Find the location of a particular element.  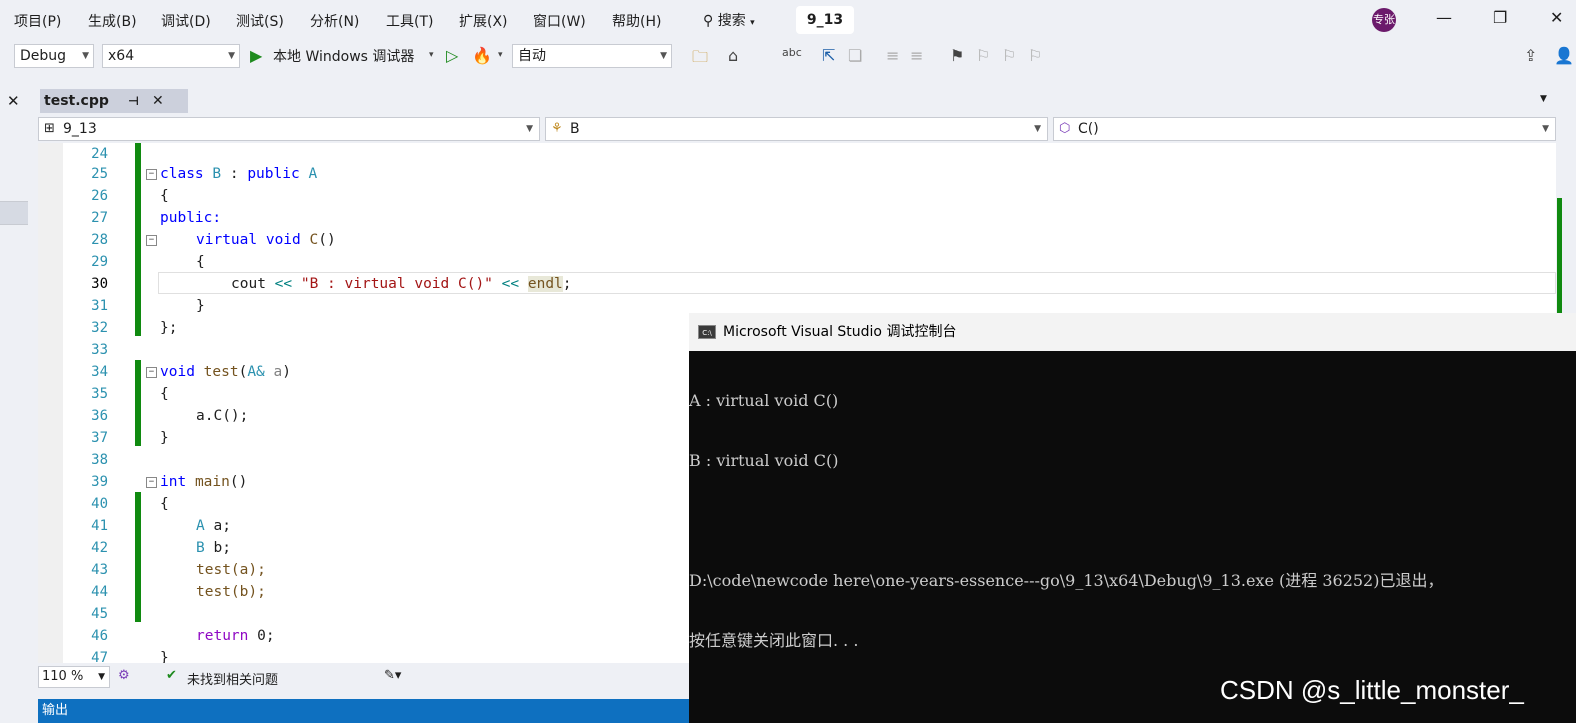

menu-analyze: 分析(N) is located at coordinates (334, 21).